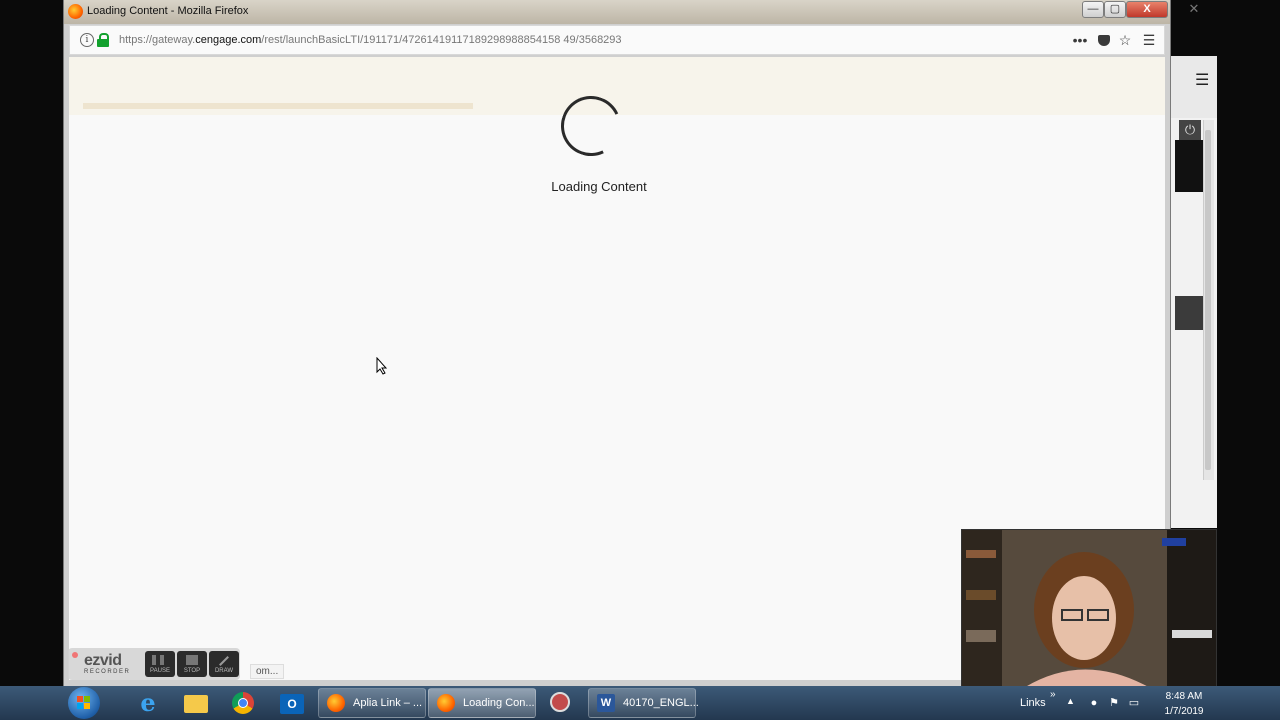 The height and width of the screenshot is (720, 1280). Describe the element at coordinates (157, 40) in the screenshot. I see `url-prefix: https://gateway.` at that location.